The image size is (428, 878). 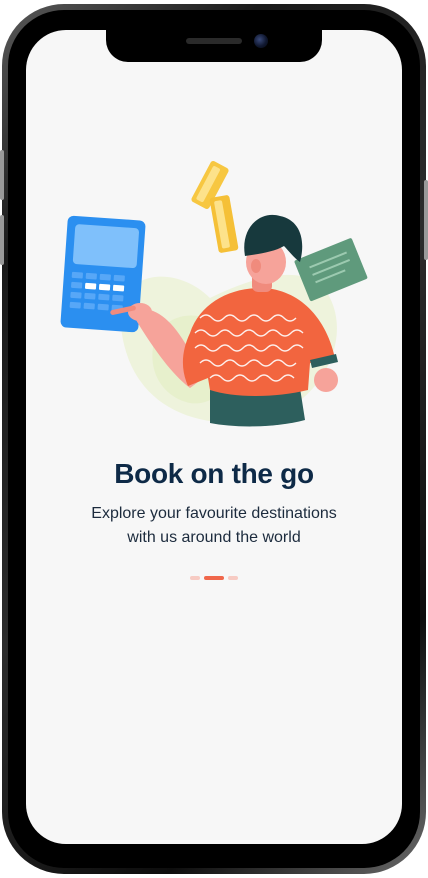 What do you see at coordinates (214, 45) in the screenshot?
I see `device-notch` at bounding box center [214, 45].